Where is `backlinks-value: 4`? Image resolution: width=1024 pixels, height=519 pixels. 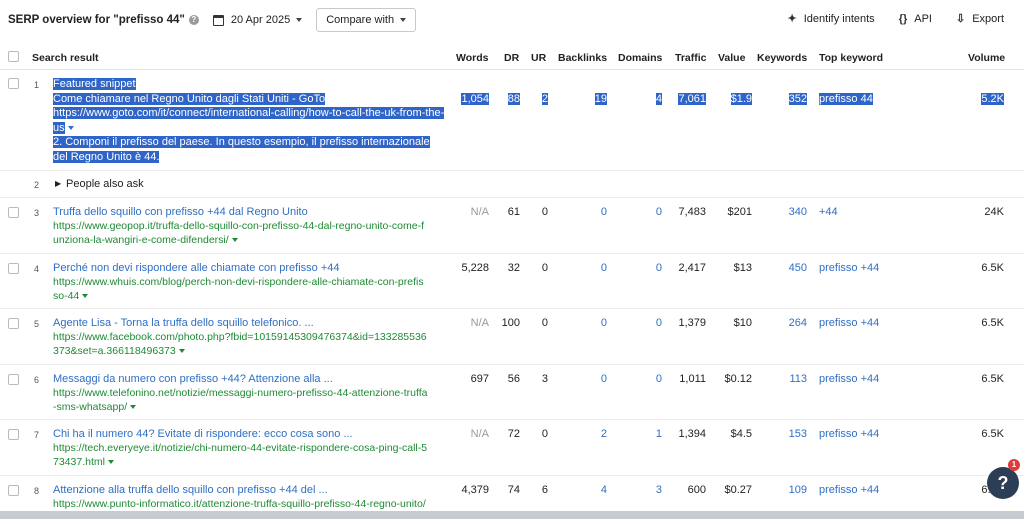 backlinks-value: 4 is located at coordinates (604, 490).